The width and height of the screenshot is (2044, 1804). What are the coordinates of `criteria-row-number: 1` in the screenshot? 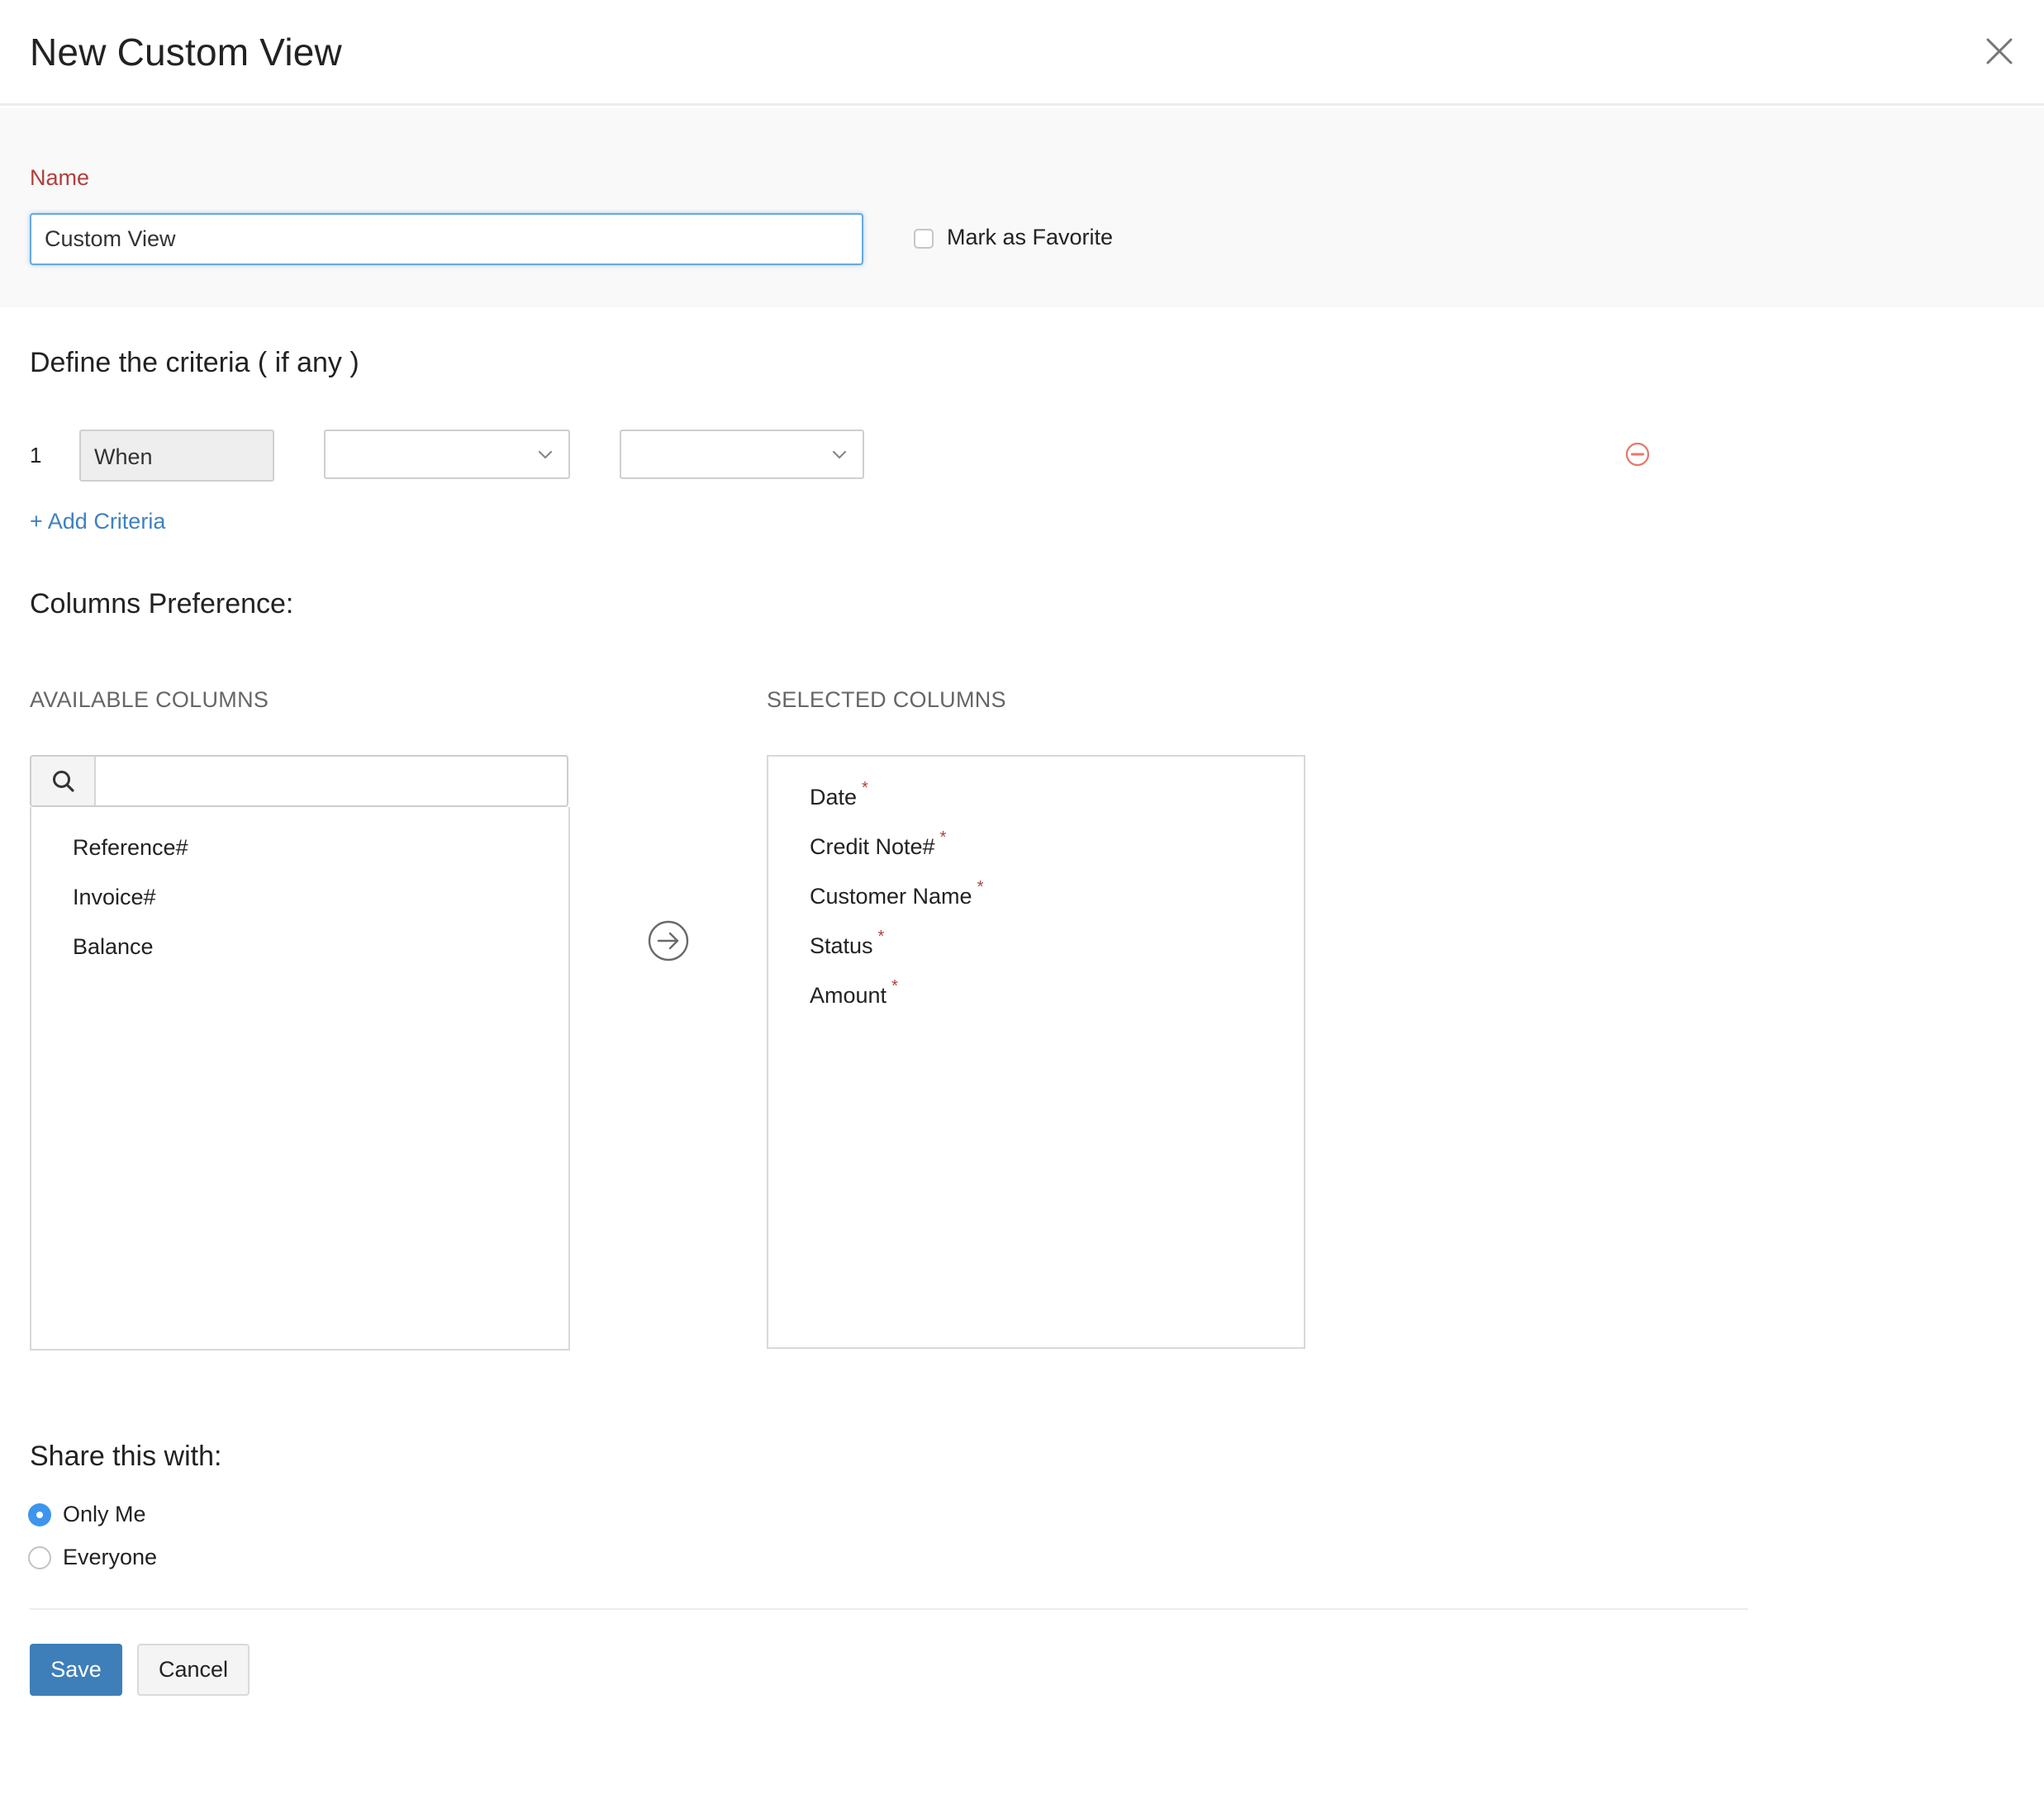 It's located at (36, 455).